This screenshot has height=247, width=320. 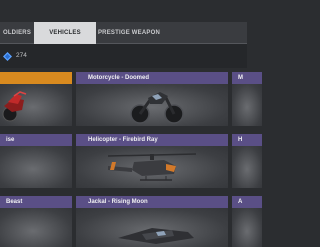 I want to click on currency-count: 274, so click(x=21, y=55).